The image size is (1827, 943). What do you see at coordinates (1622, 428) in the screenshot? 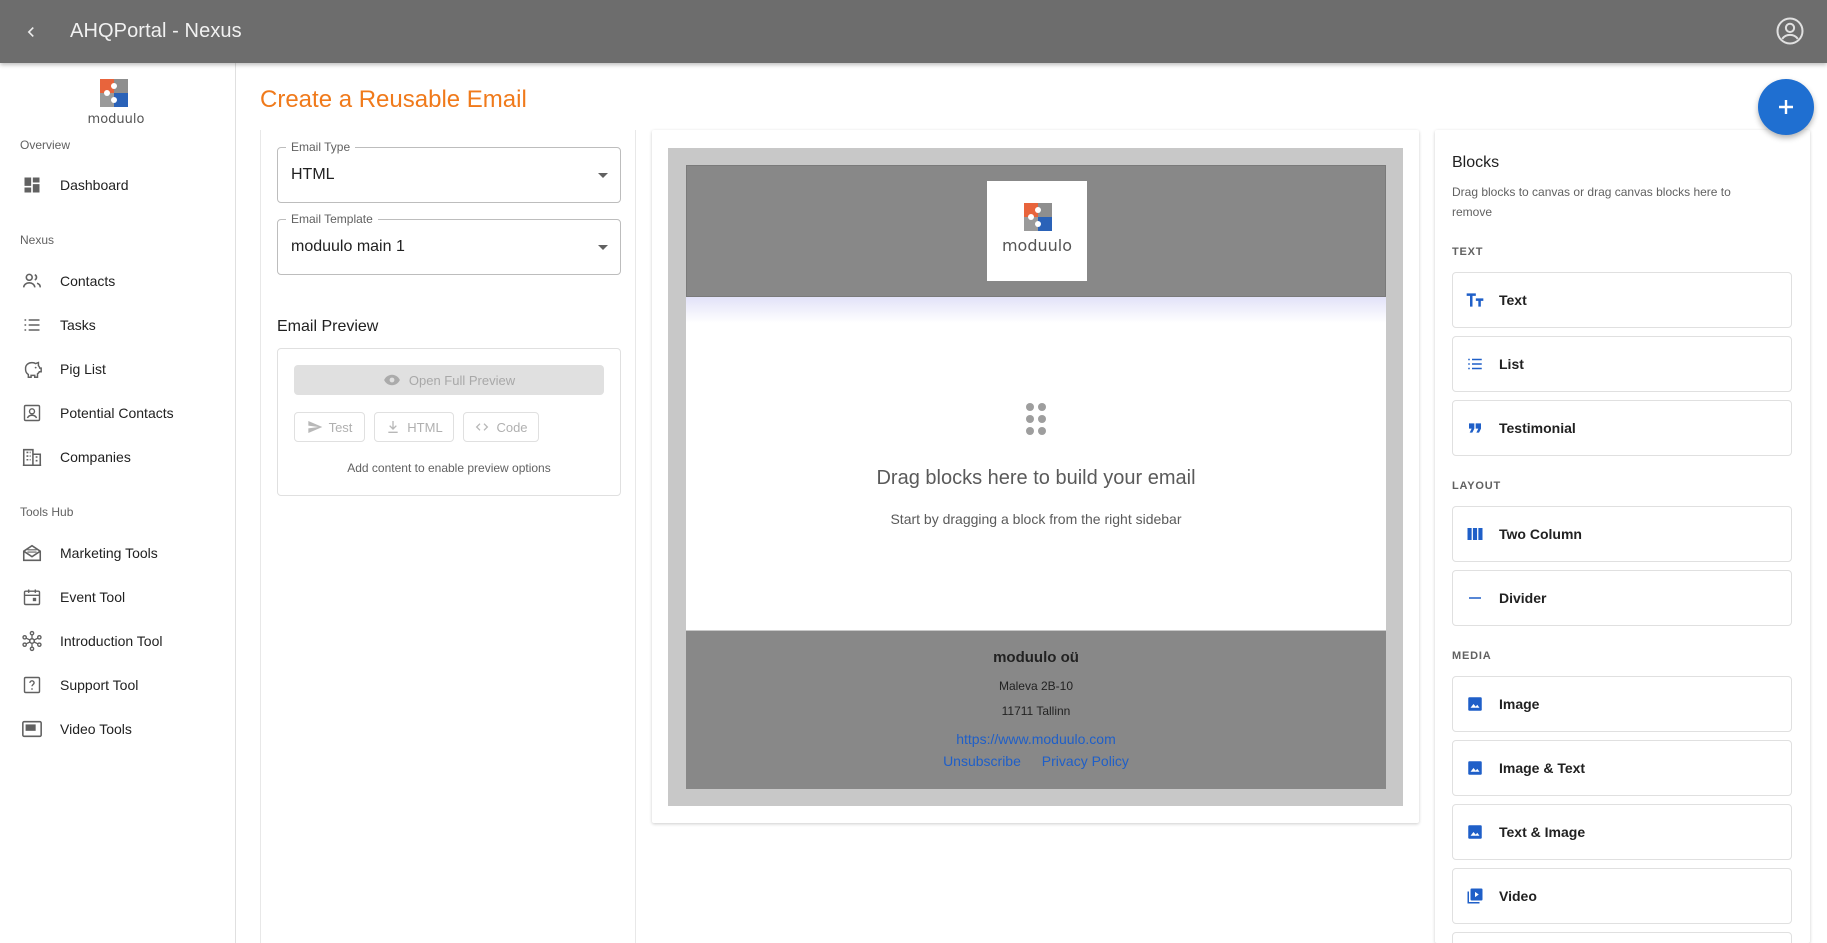
I see `block-testimonial: Testimonial` at bounding box center [1622, 428].